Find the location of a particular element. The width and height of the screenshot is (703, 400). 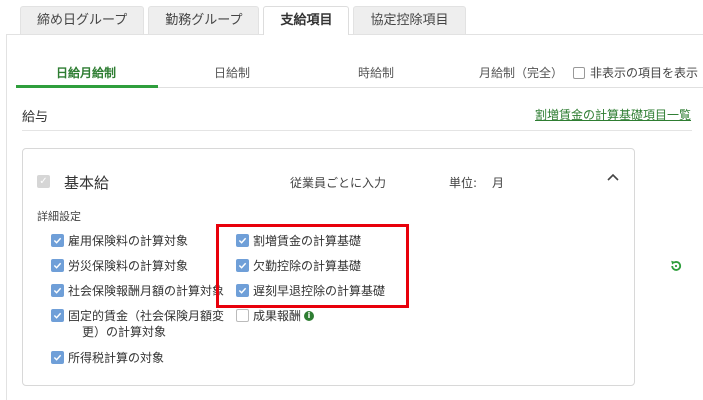

option-fixed-wage: 固定的賃金（社会保険月額変 更）の計算対象 is located at coordinates (137, 324).